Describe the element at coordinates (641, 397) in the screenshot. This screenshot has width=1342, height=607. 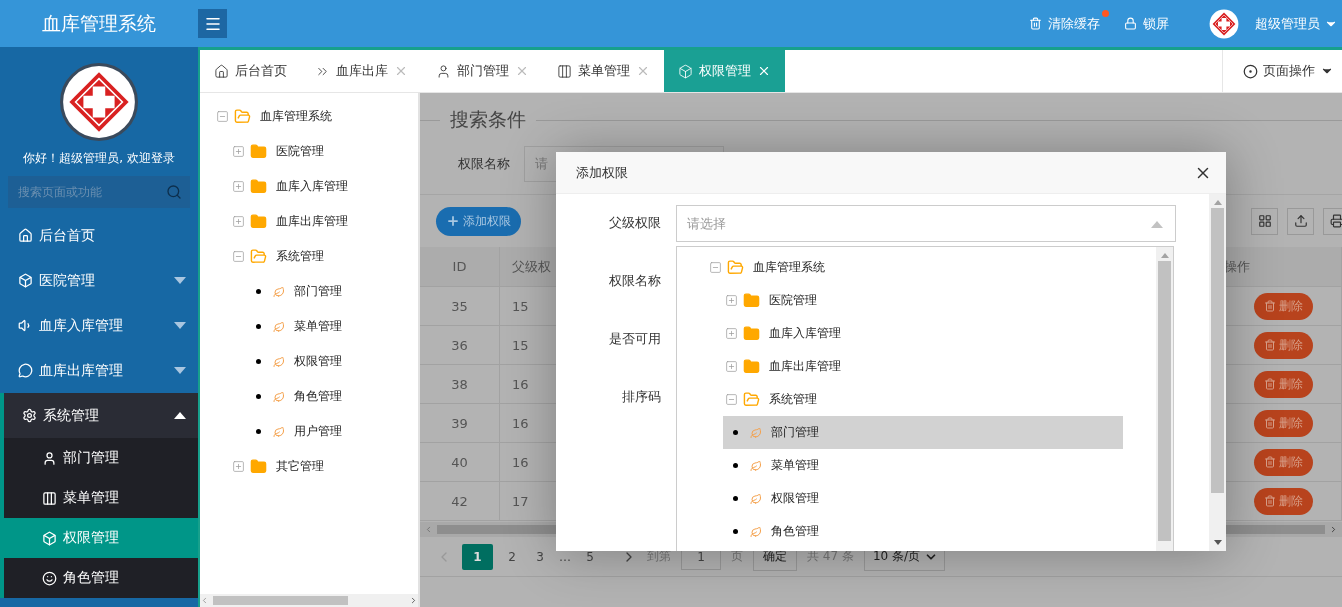
I see `field-label: 排序码` at that location.